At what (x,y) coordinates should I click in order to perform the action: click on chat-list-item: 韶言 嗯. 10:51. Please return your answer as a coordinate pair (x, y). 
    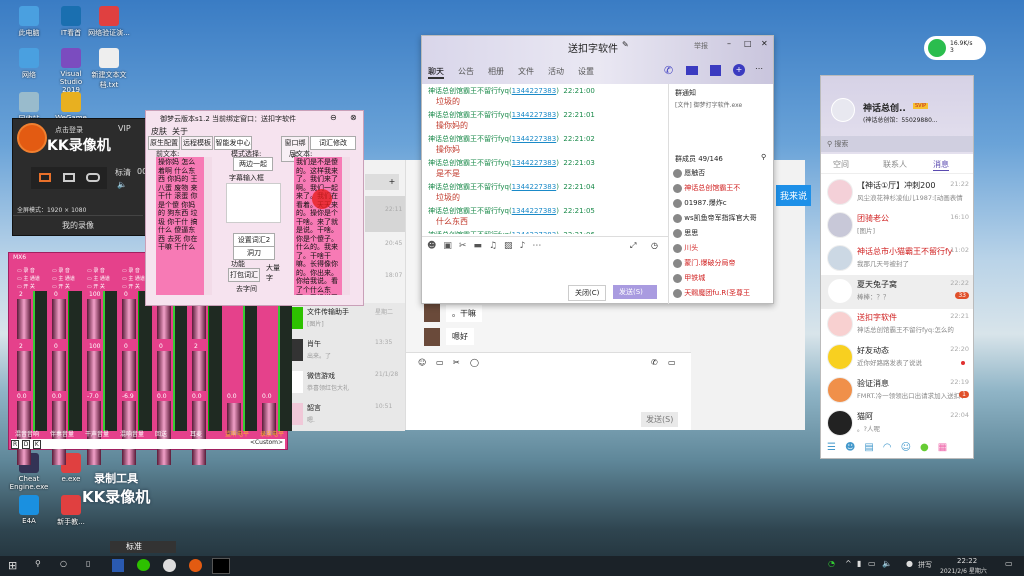
    Looking at the image, I should click on (345, 415).